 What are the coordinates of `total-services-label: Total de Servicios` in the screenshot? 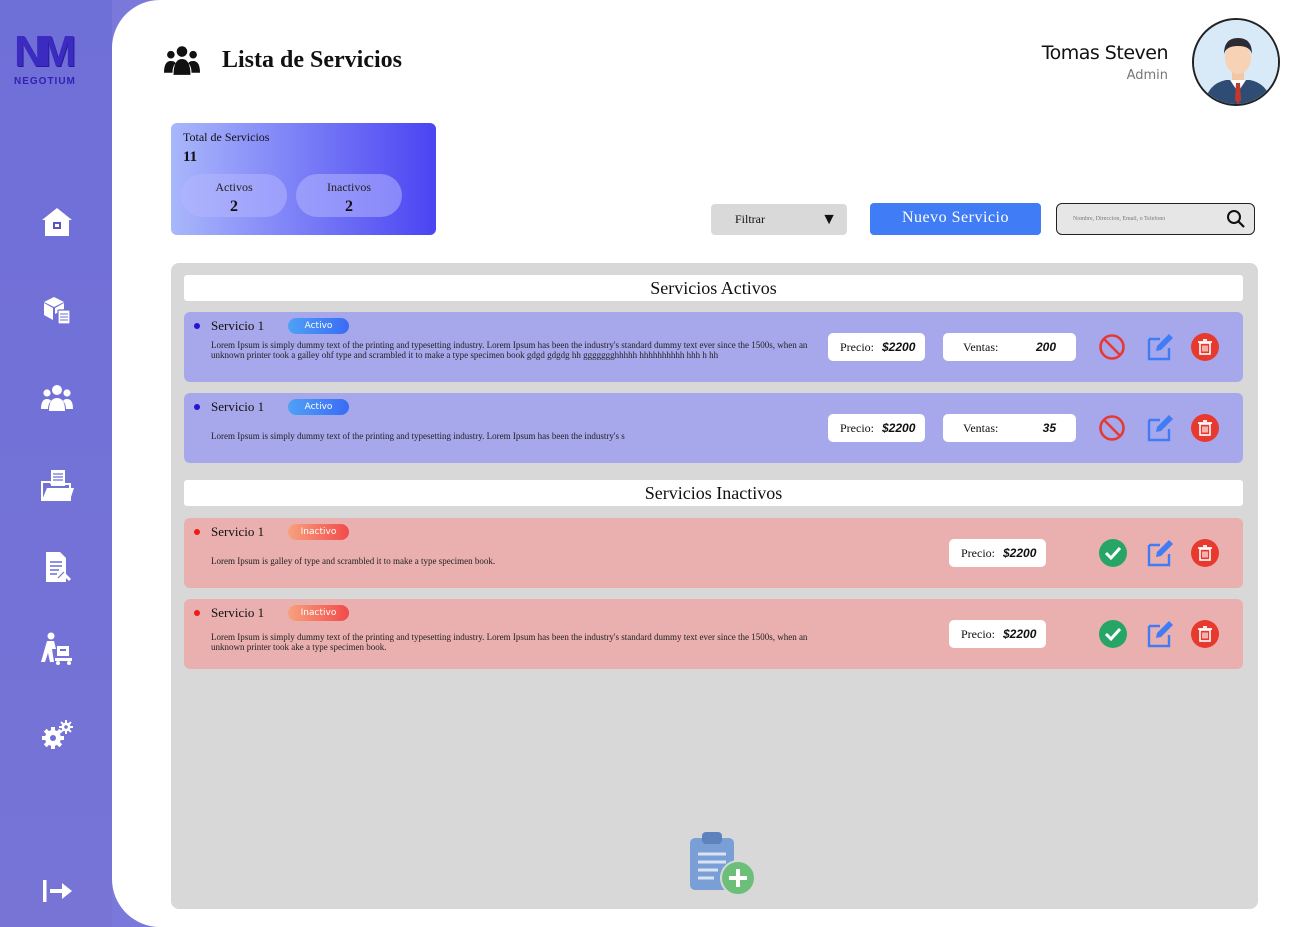 It's located at (226, 137).